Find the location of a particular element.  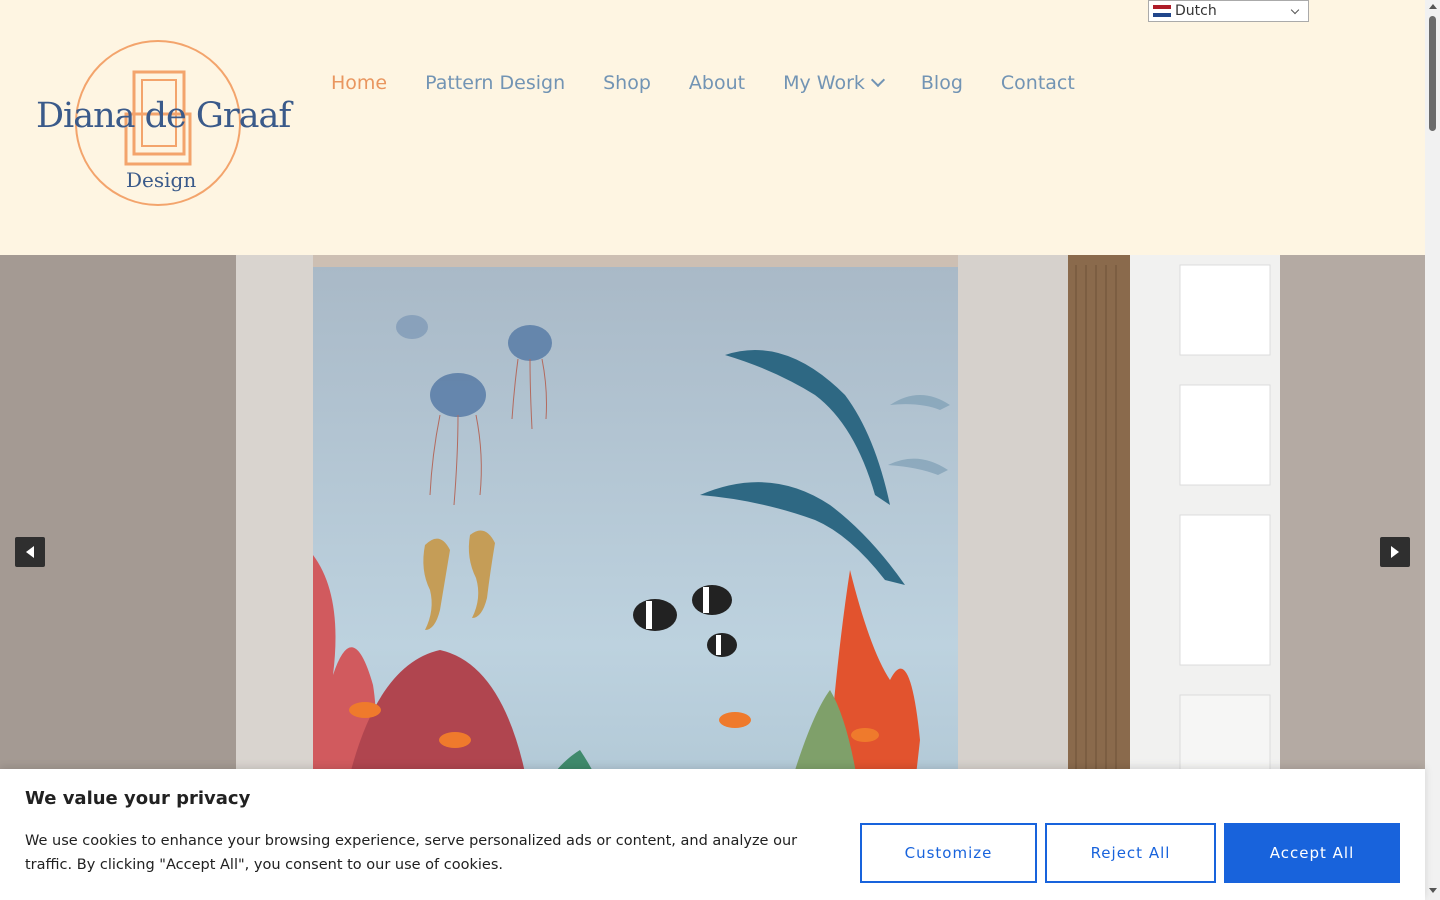

customize-button: Customize is located at coordinates (948, 853).